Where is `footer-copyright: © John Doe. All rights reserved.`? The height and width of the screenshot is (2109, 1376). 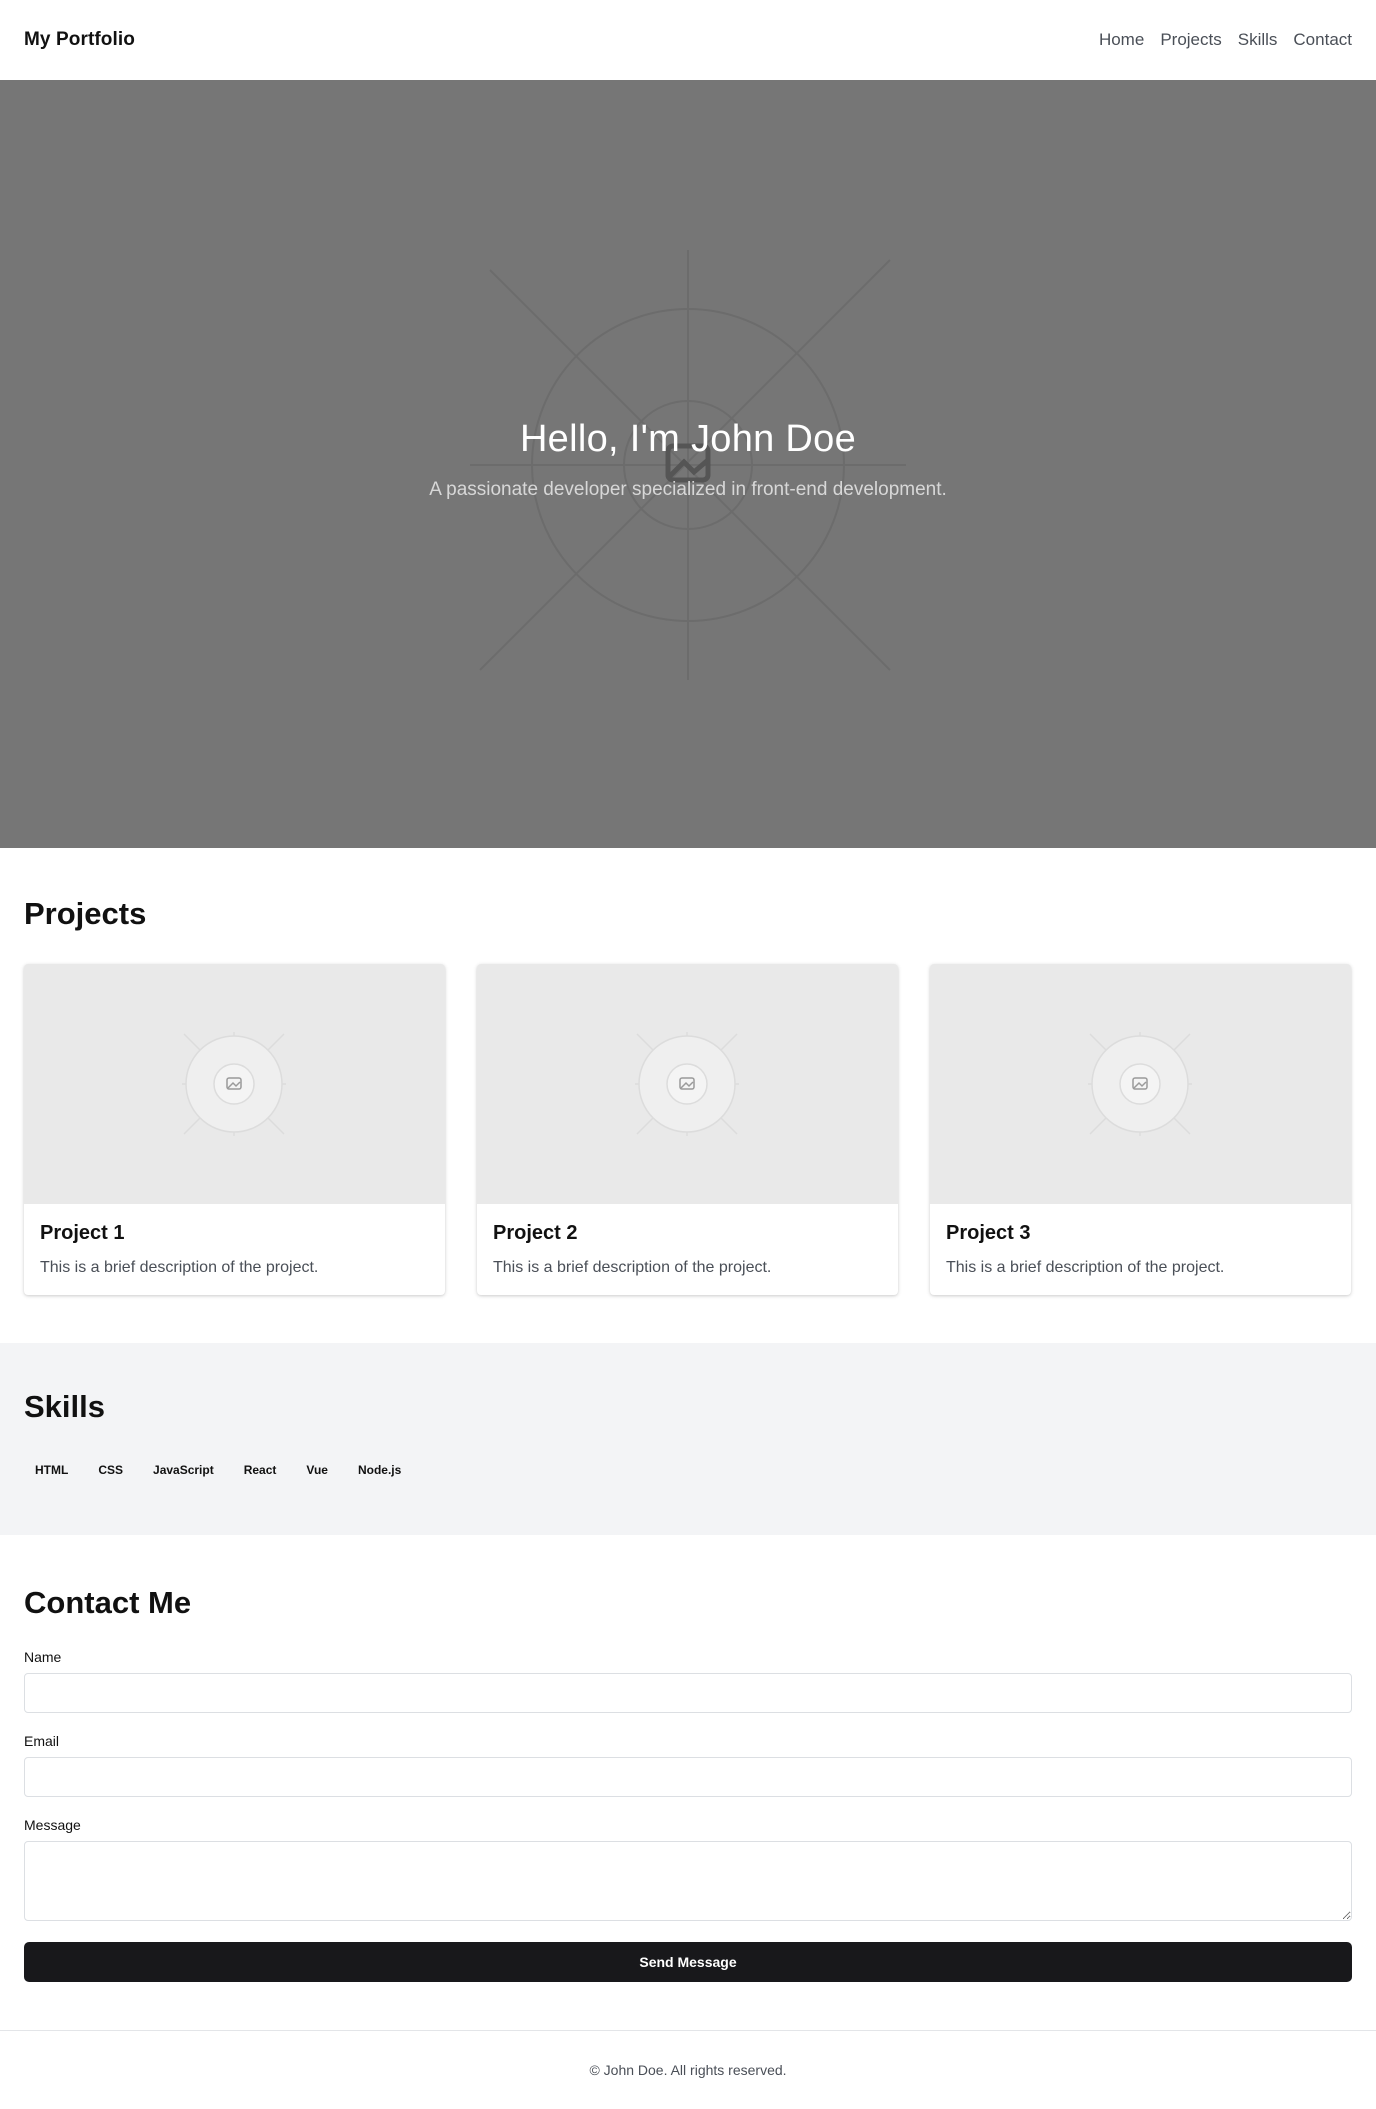
footer-copyright: © John Doe. All rights reserved. is located at coordinates (688, 2070).